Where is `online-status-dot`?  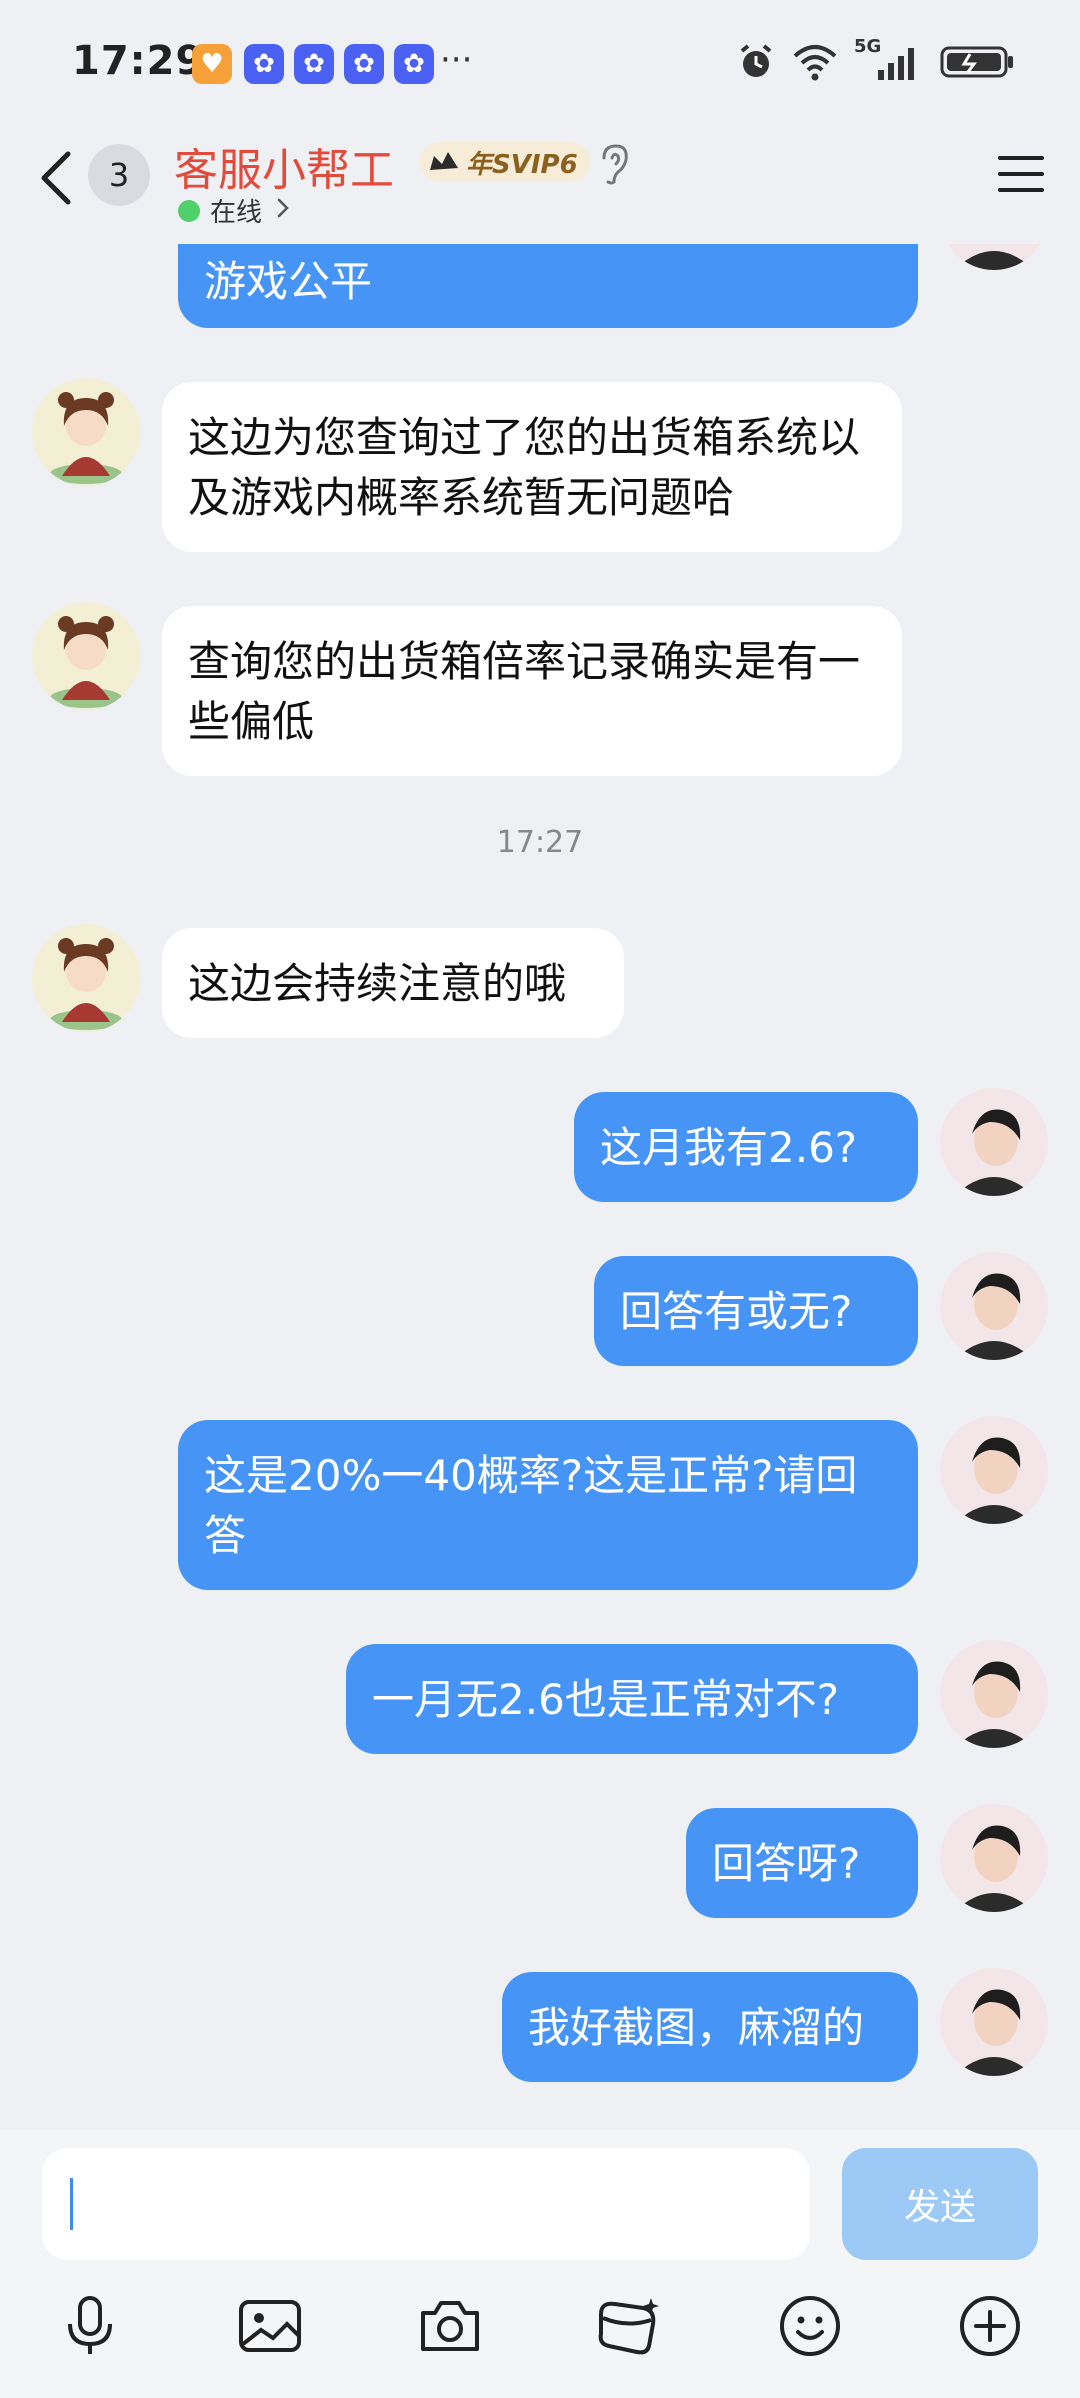 online-status-dot is located at coordinates (189, 211).